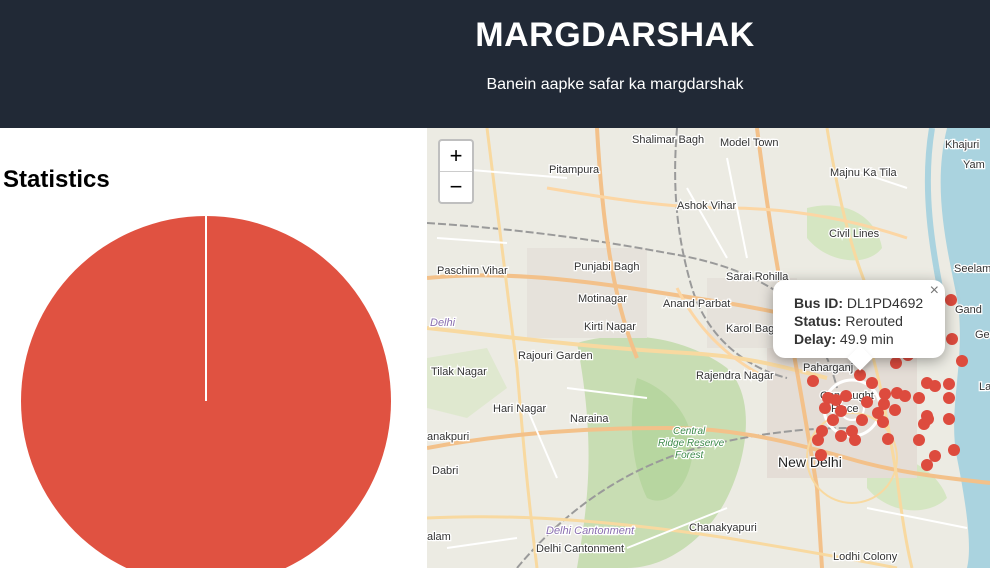  I want to click on map-label-rajendra-nagar: Rajendra Nagar, so click(735, 376).